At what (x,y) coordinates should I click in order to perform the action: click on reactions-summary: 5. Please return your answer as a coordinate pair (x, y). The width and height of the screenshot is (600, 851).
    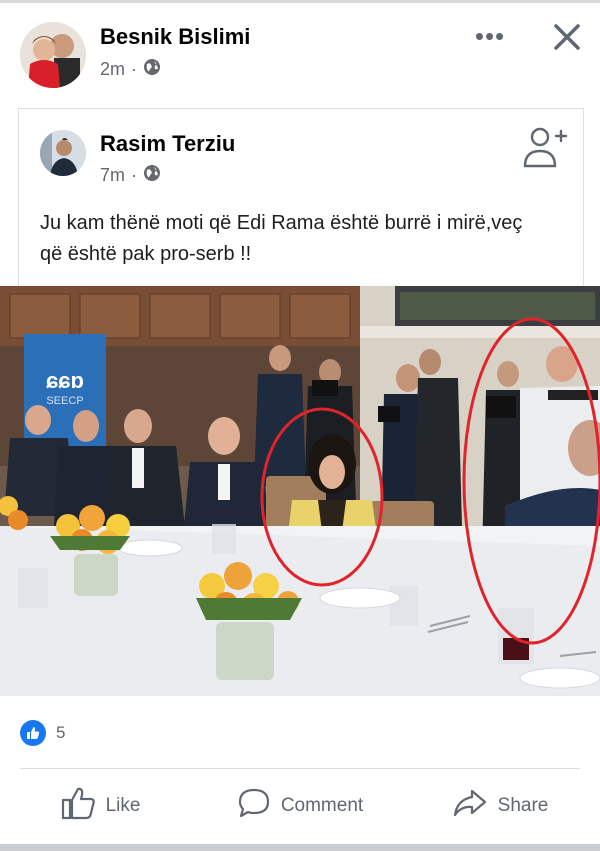
    Looking at the image, I should click on (42, 733).